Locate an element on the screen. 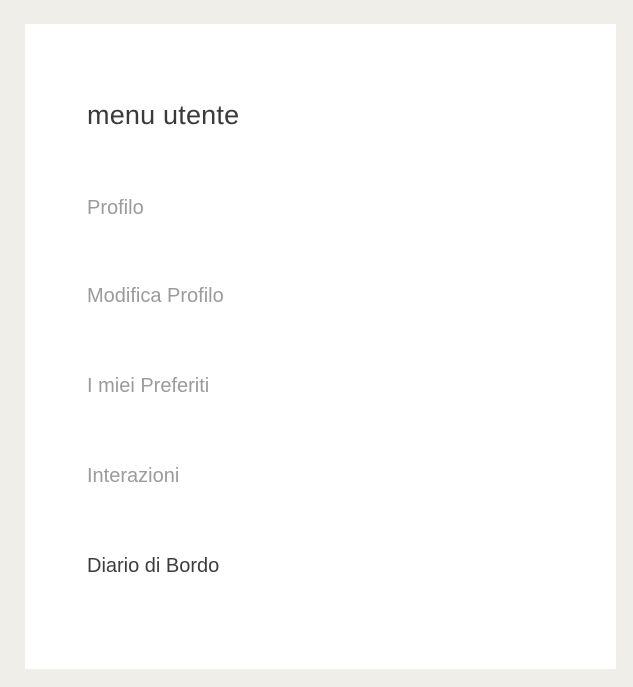 Image resolution: width=633 pixels, height=687 pixels. menu-link-diario-di-bordo: Diario di Bordo is located at coordinates (153, 566).